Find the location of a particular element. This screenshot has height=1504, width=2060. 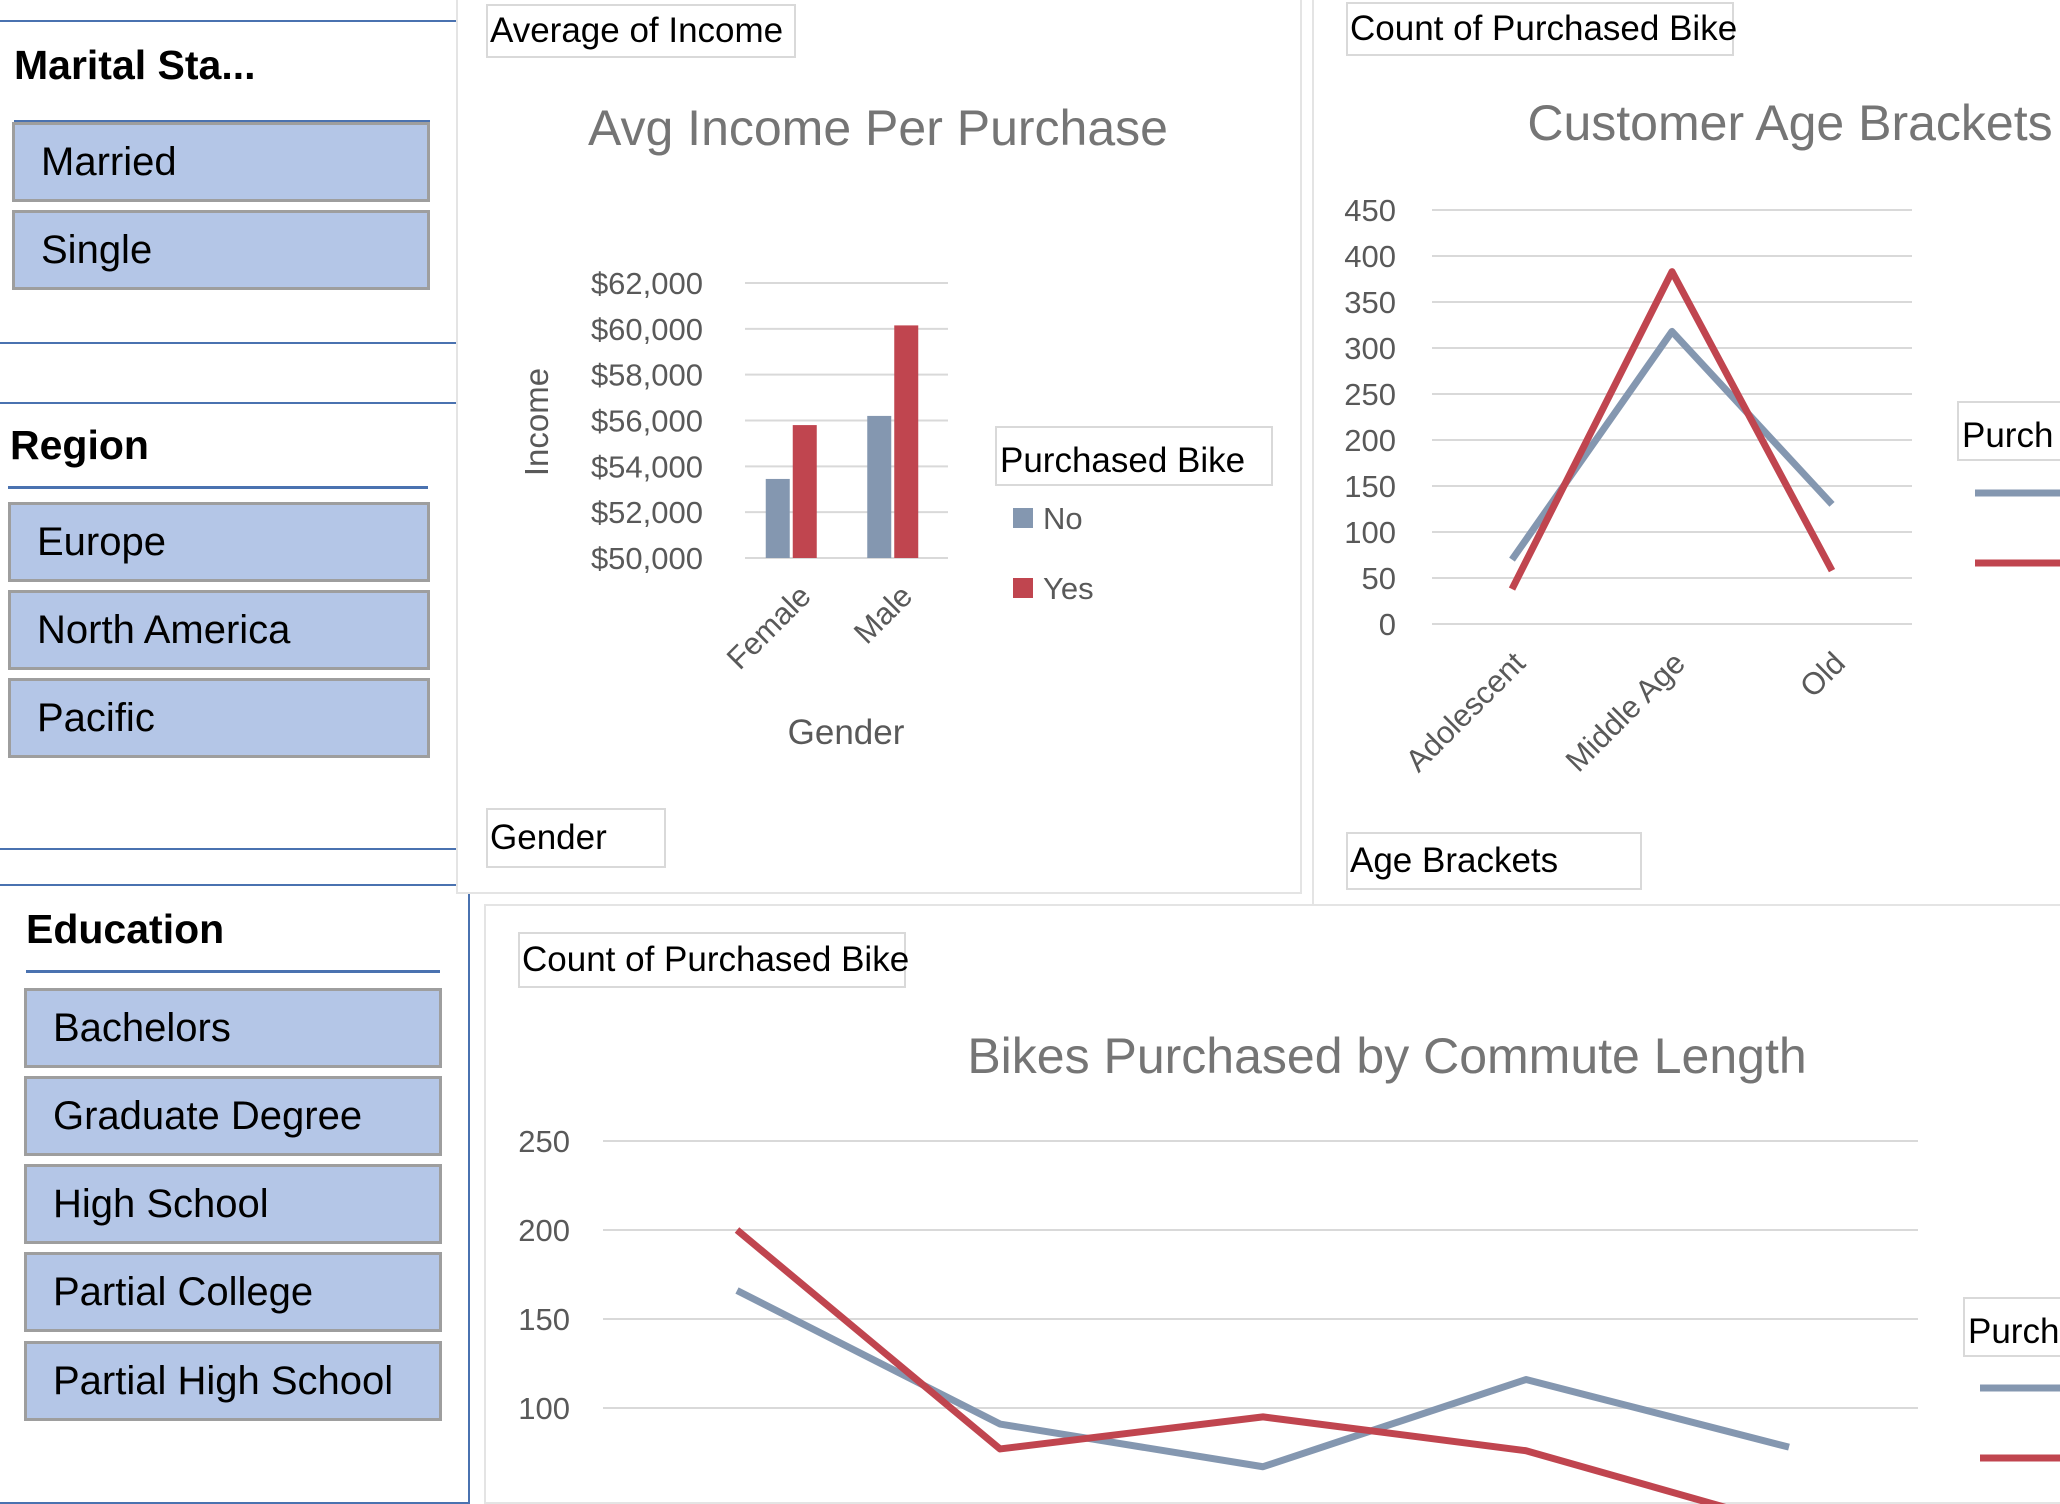

y-tick-label: 100 is located at coordinates (544, 1408).